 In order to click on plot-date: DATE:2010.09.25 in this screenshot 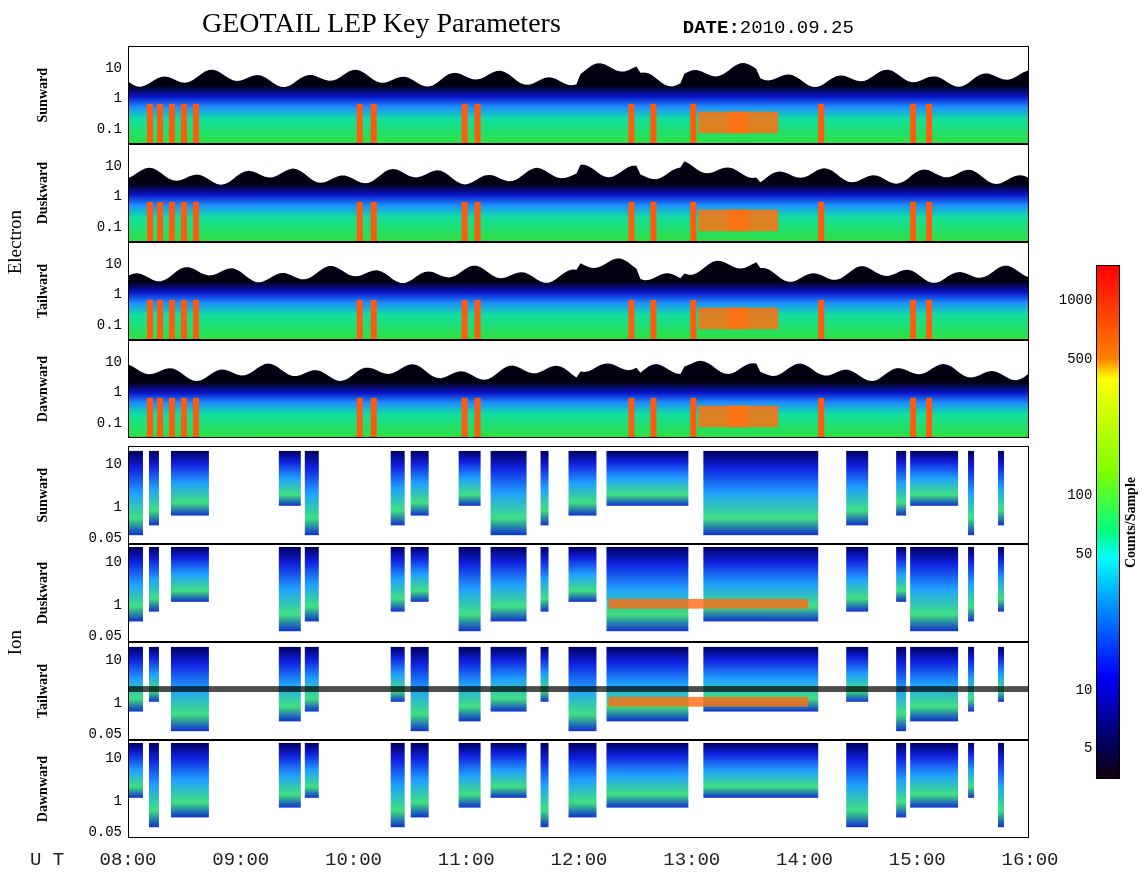, I will do `click(768, 28)`.